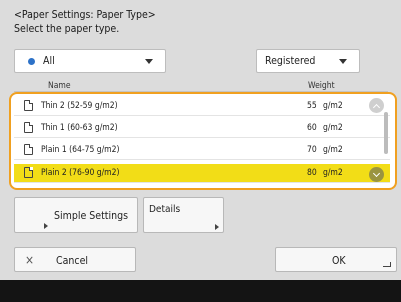  I want to click on status-bar, so click(200, 291).